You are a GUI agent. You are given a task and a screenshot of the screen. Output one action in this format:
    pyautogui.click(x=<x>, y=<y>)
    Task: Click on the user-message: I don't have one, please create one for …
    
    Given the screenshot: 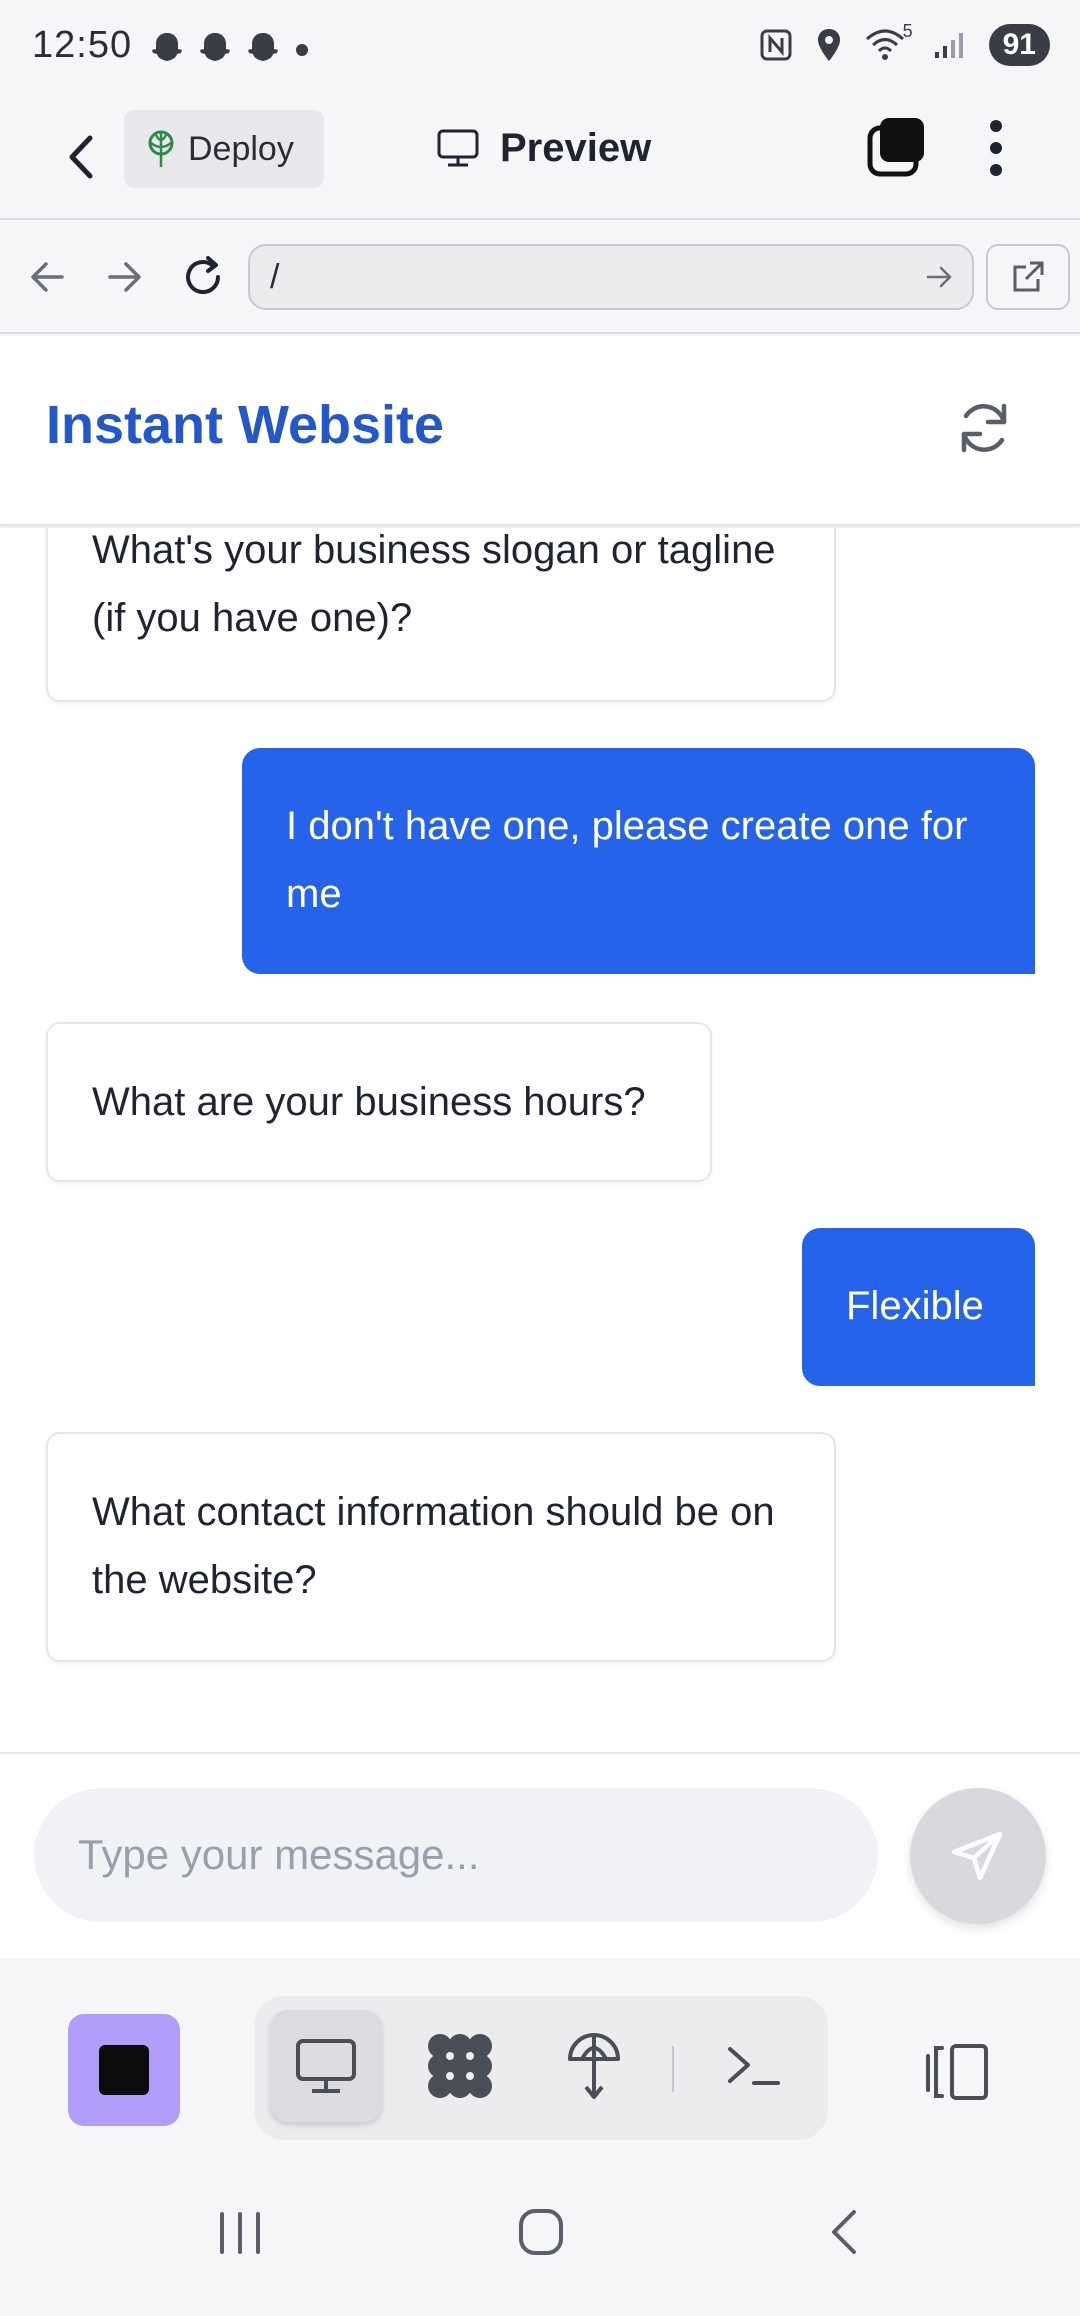 What is the action you would take?
    pyautogui.click(x=638, y=861)
    